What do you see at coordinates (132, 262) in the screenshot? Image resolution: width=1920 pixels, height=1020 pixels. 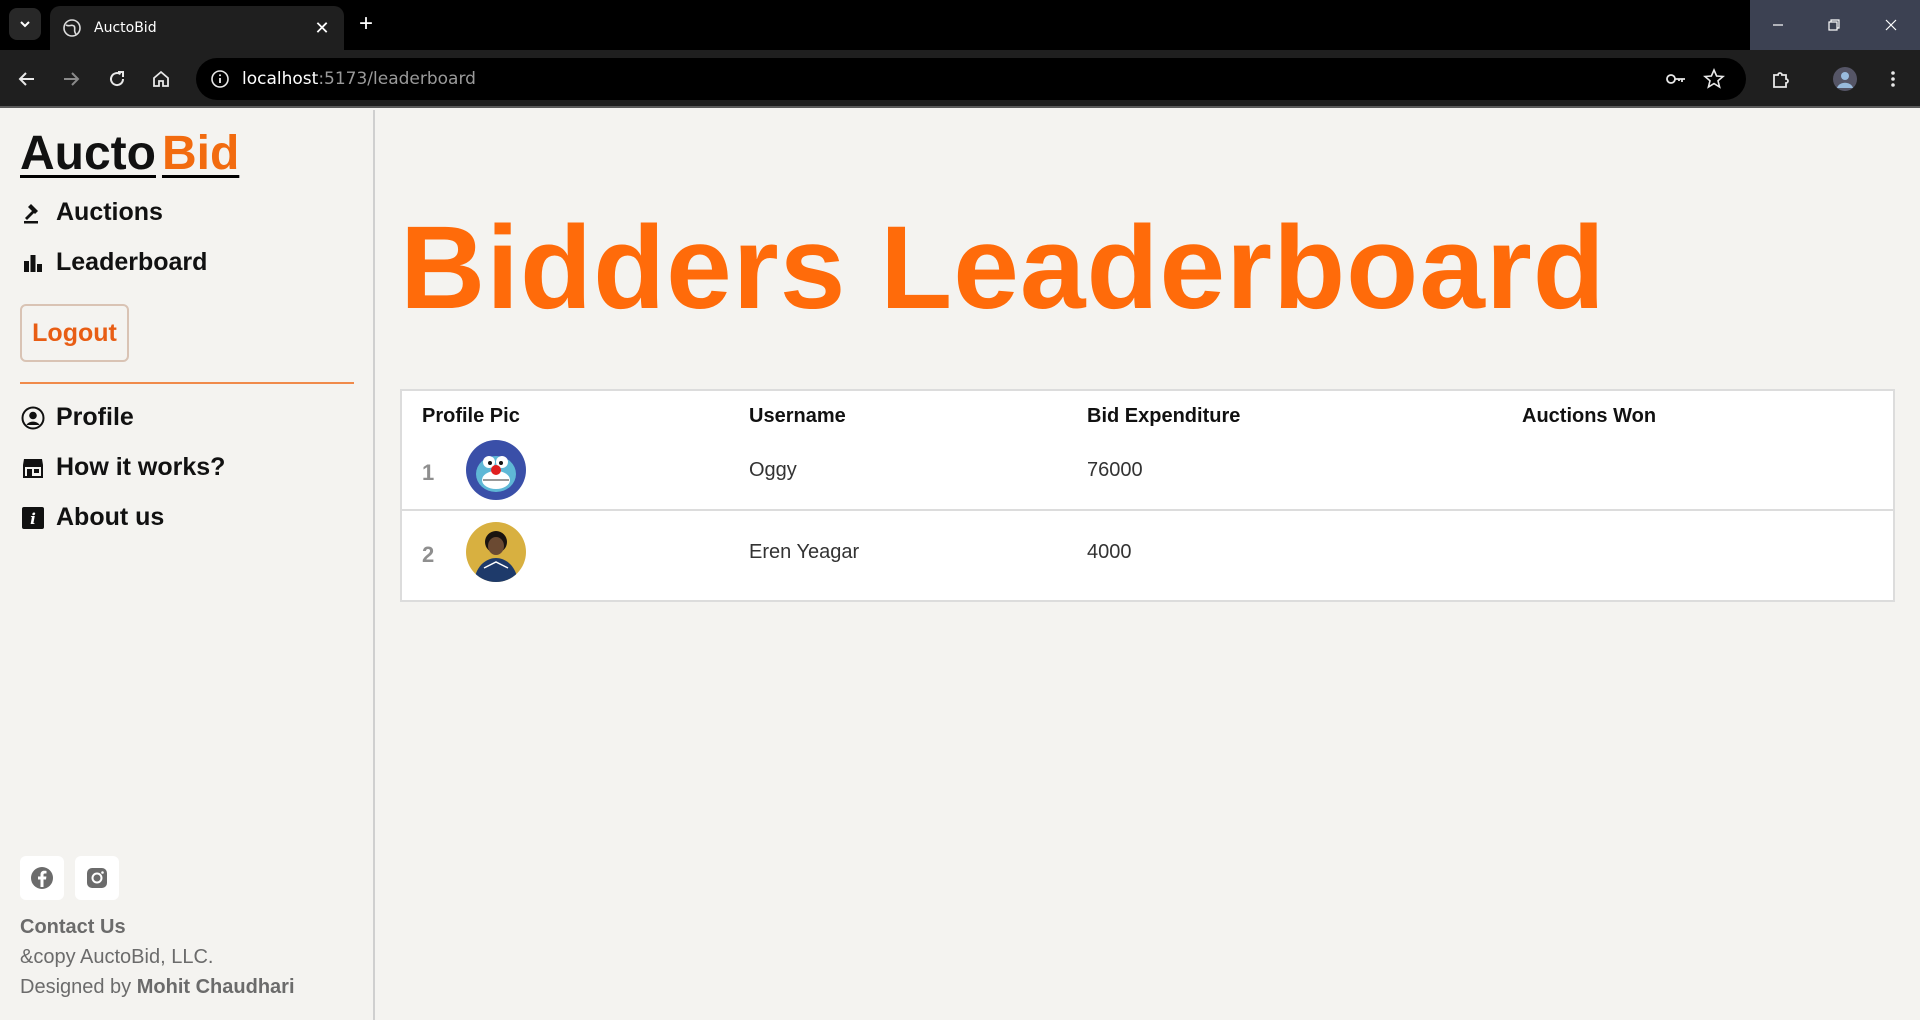 I see `sidebar-item-label: Leaderboard` at bounding box center [132, 262].